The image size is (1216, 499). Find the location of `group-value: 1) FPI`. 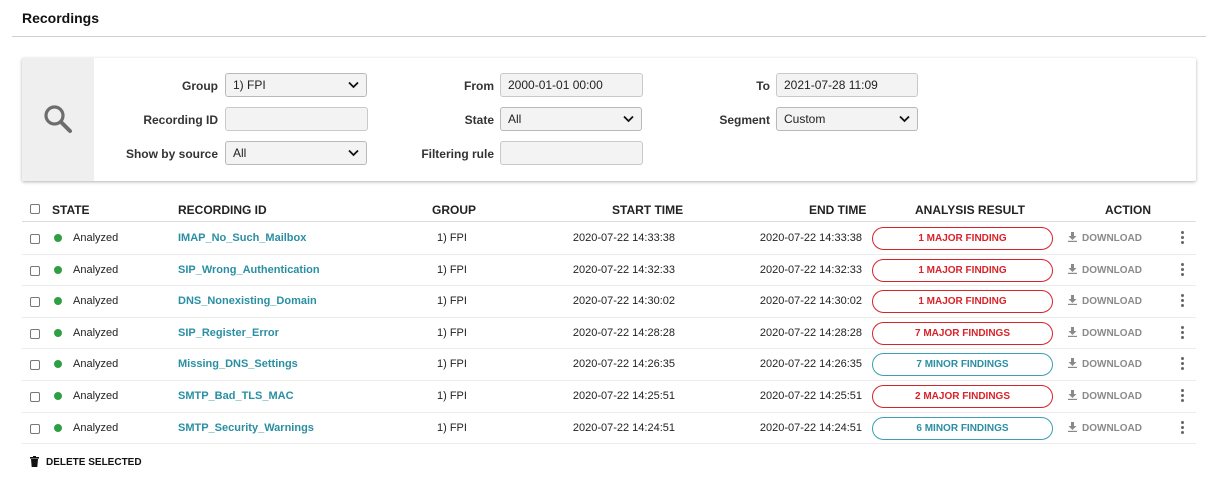

group-value: 1) FPI is located at coordinates (249, 85).